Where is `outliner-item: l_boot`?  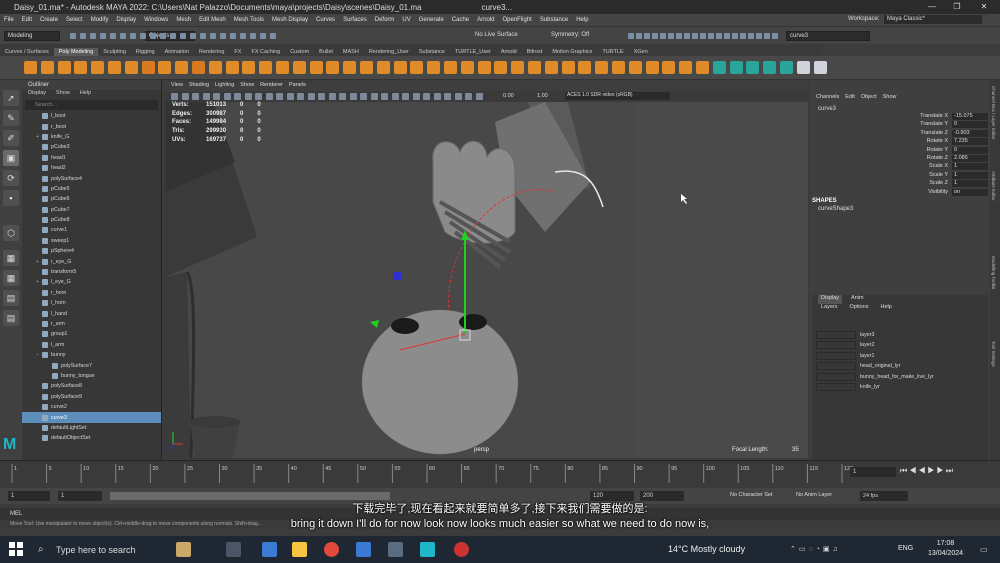
outliner-item: l_boot is located at coordinates (91, 116).